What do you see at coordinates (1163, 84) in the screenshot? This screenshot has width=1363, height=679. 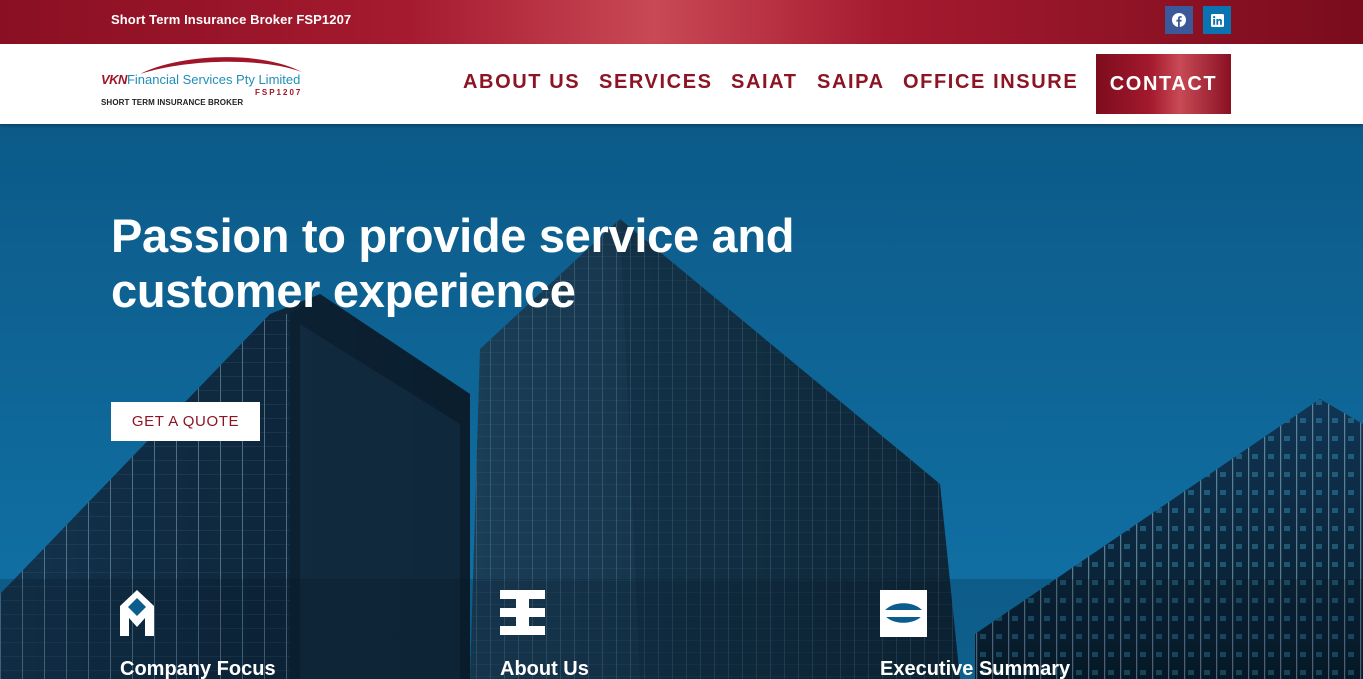 I see `contact-button: CONTACT` at bounding box center [1163, 84].